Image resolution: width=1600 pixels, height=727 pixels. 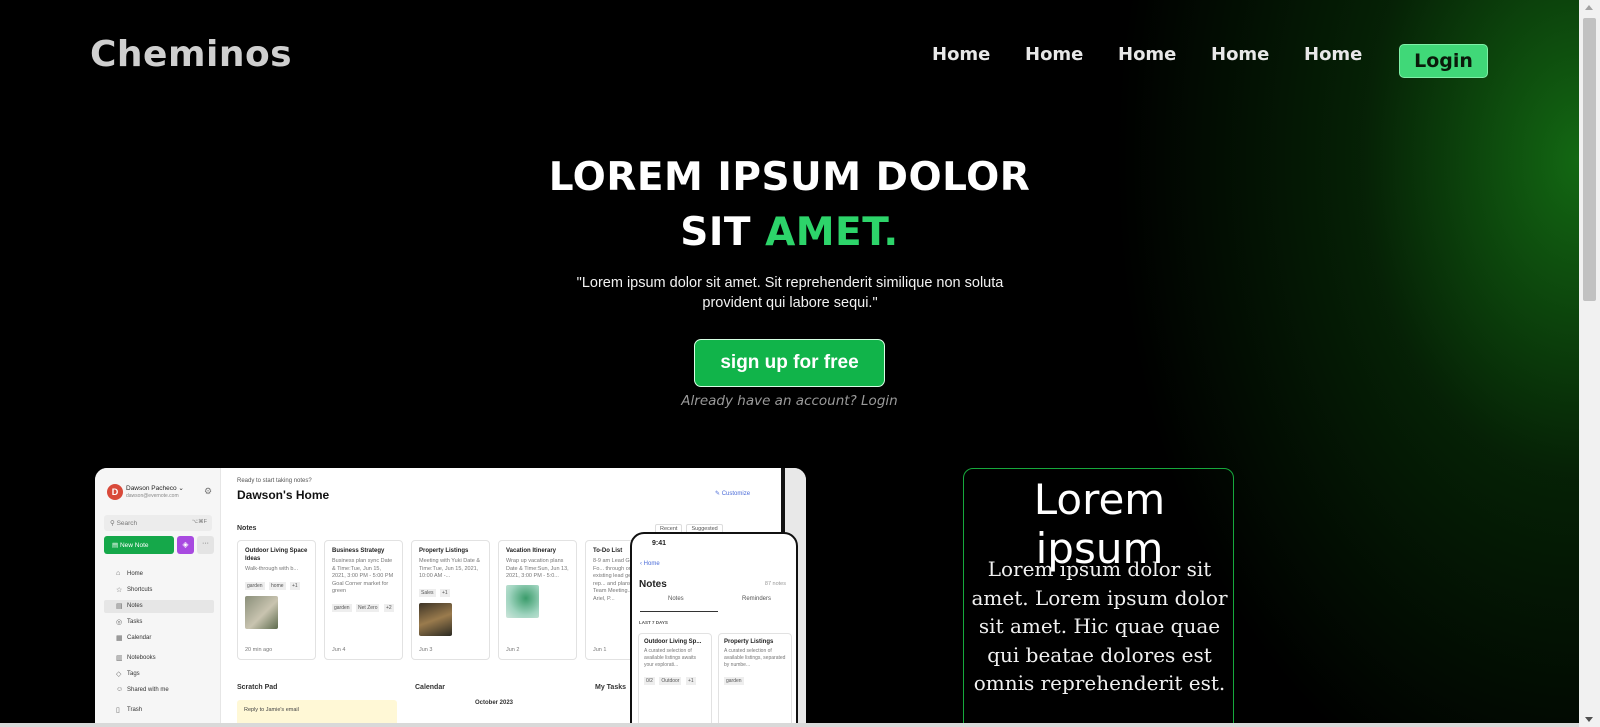 I want to click on phone-tab-reminders: Reminders, so click(x=757, y=599).